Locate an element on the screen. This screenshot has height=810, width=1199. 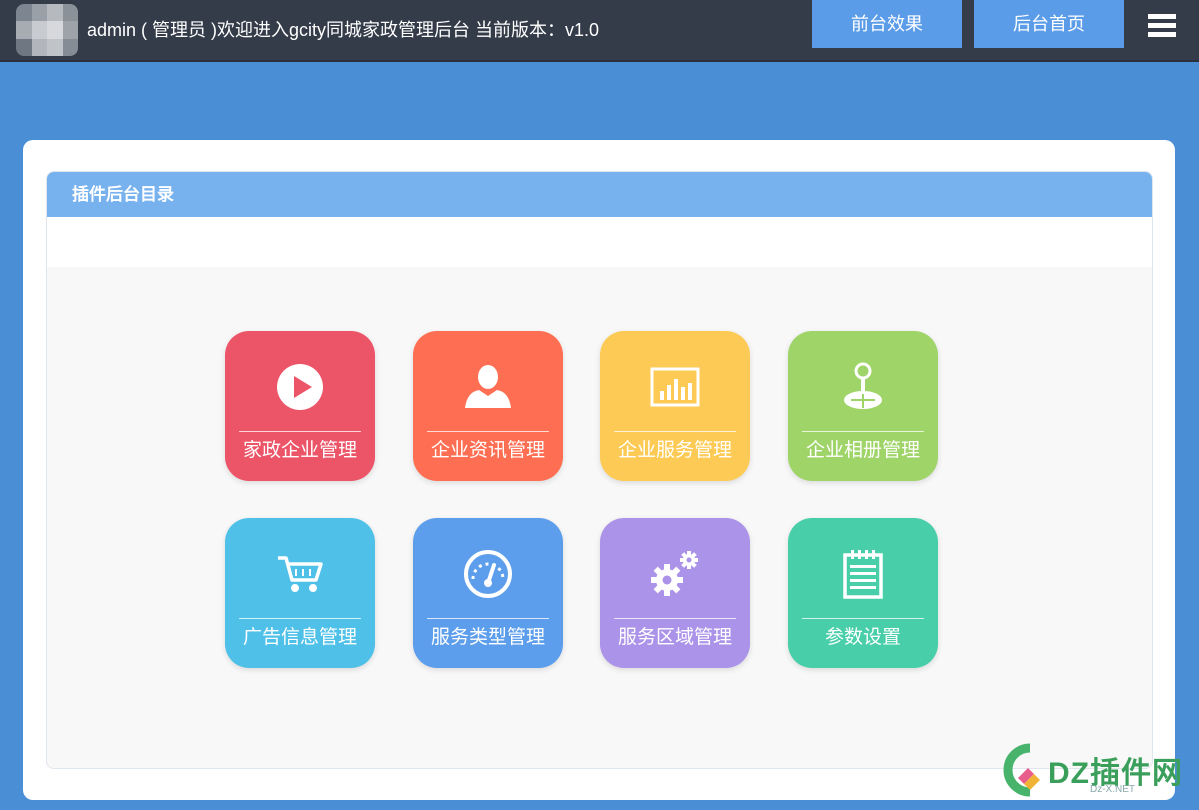
hamburger-menu-icon is located at coordinates (1162, 29).